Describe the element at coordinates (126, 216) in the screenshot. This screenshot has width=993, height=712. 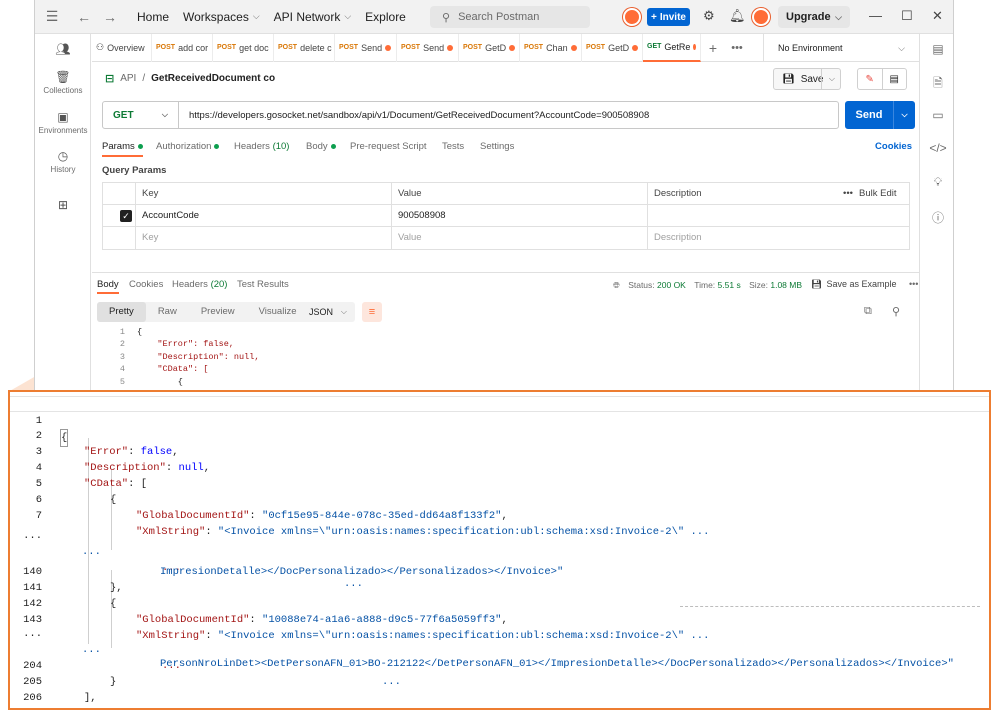
I see `param-enabled-checkbox: ✓` at that location.